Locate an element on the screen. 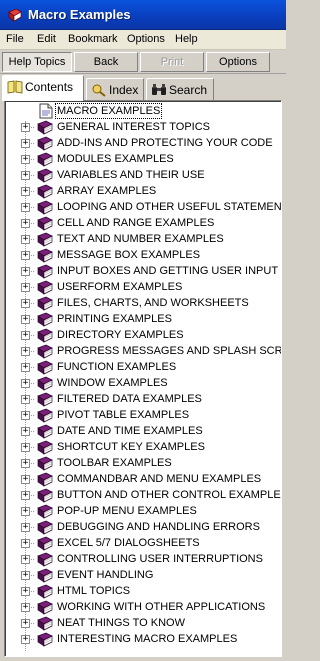  menu-help: Help is located at coordinates (186, 39).